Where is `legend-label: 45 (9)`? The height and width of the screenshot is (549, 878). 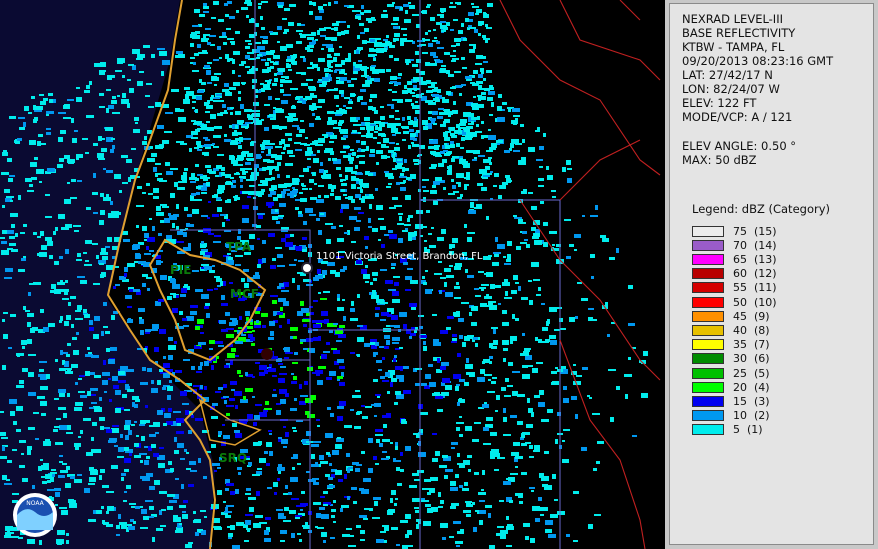
legend-label: 45 (9) is located at coordinates (751, 316).